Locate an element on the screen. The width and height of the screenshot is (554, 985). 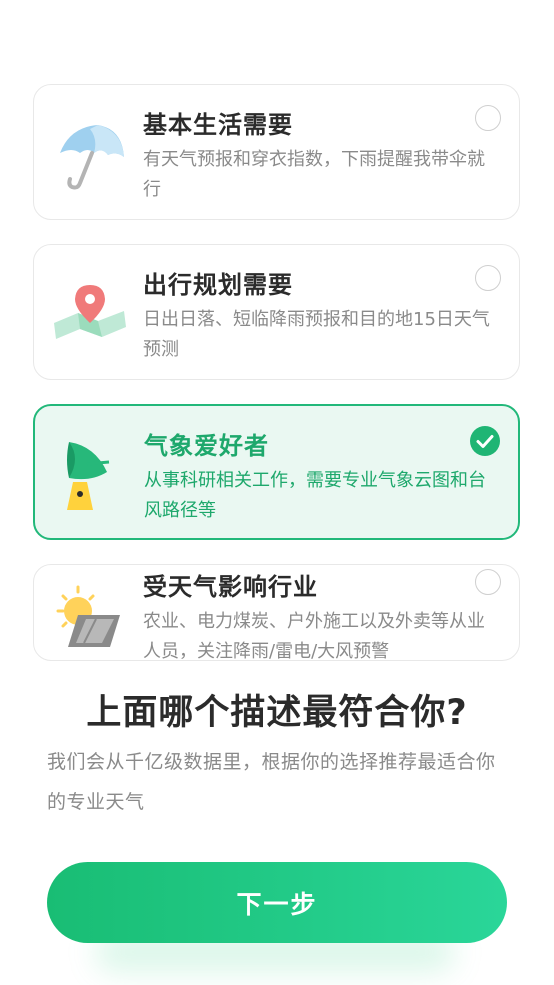
check-icon is located at coordinates (485, 441).